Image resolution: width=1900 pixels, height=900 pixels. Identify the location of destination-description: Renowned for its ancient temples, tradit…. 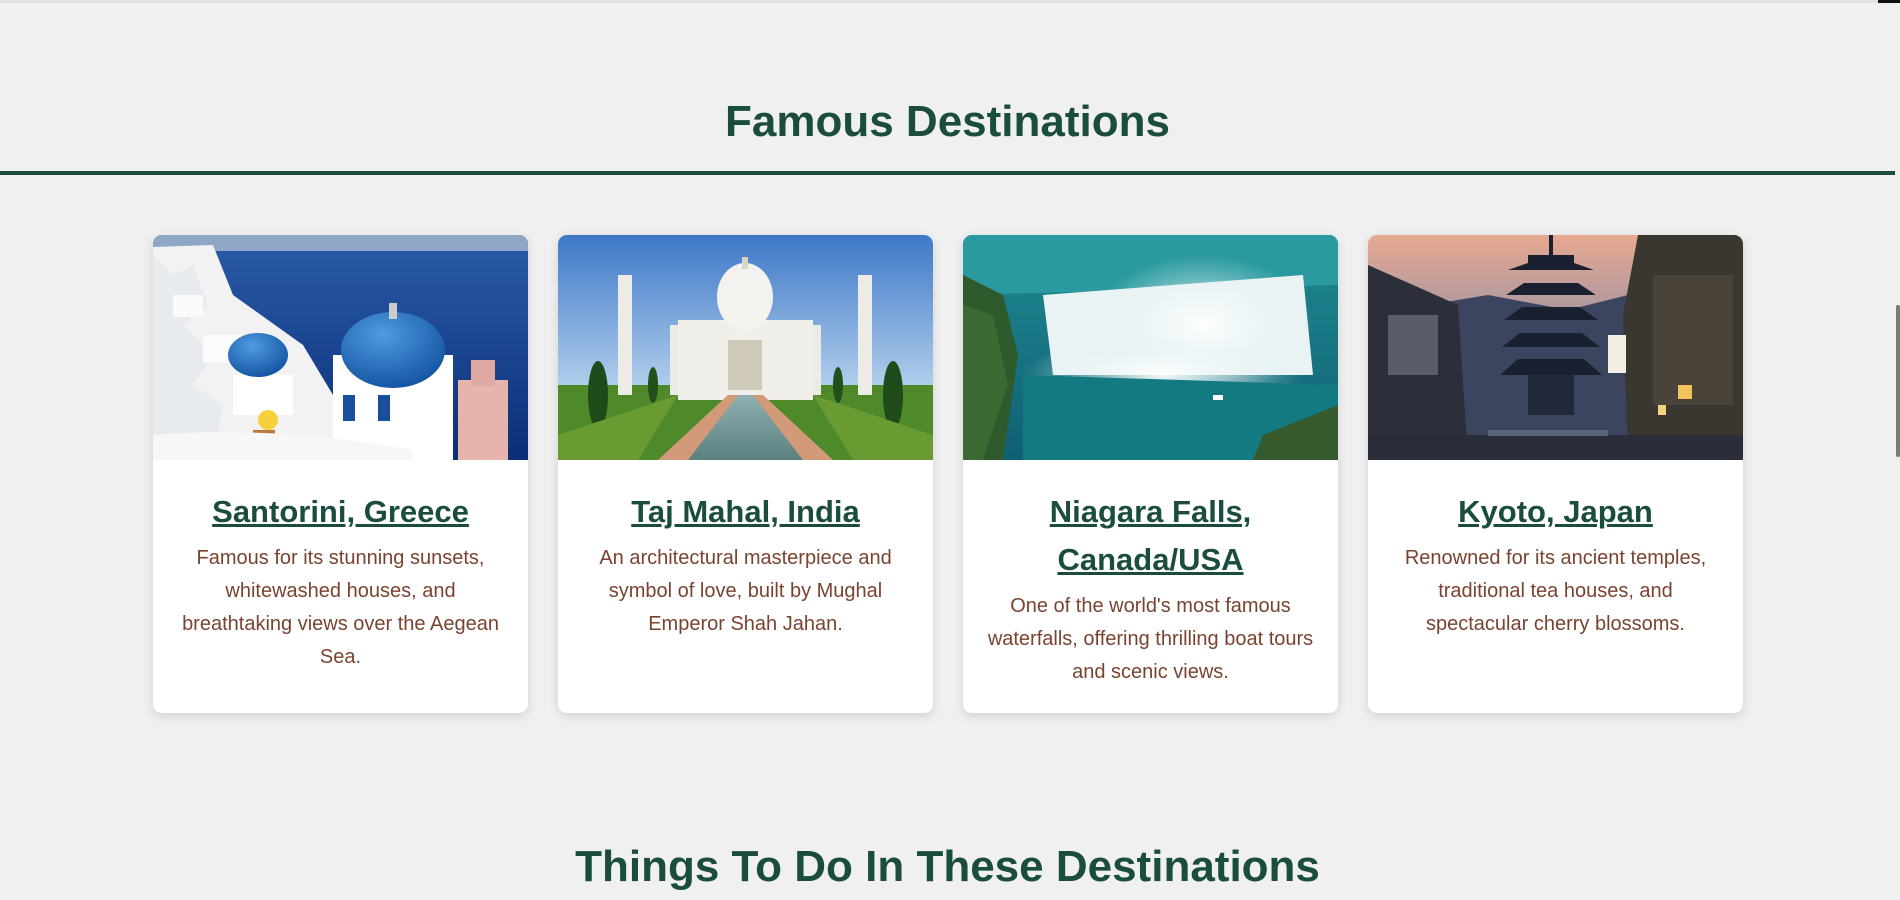
(1555, 591).